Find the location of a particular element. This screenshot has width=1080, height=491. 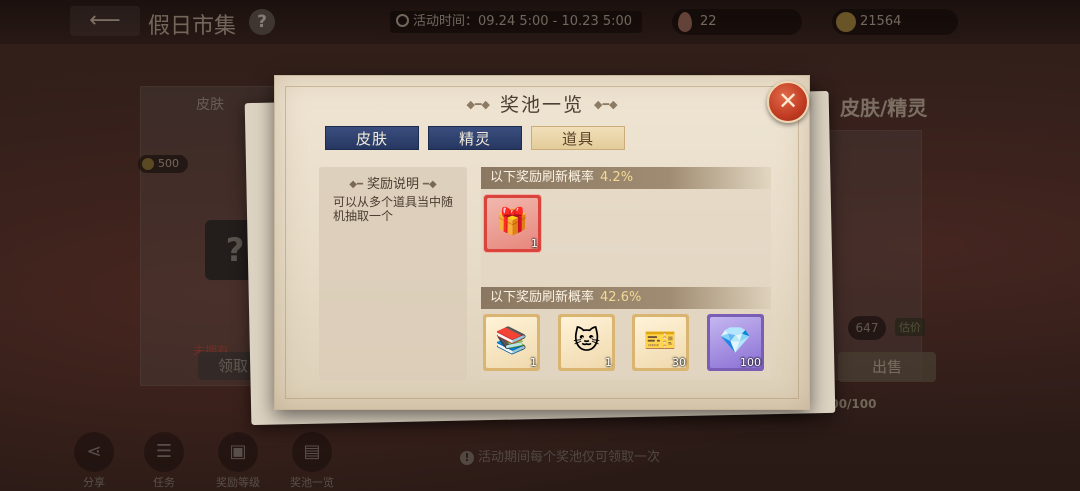

pool-rate-1: 4.2% is located at coordinates (617, 177).